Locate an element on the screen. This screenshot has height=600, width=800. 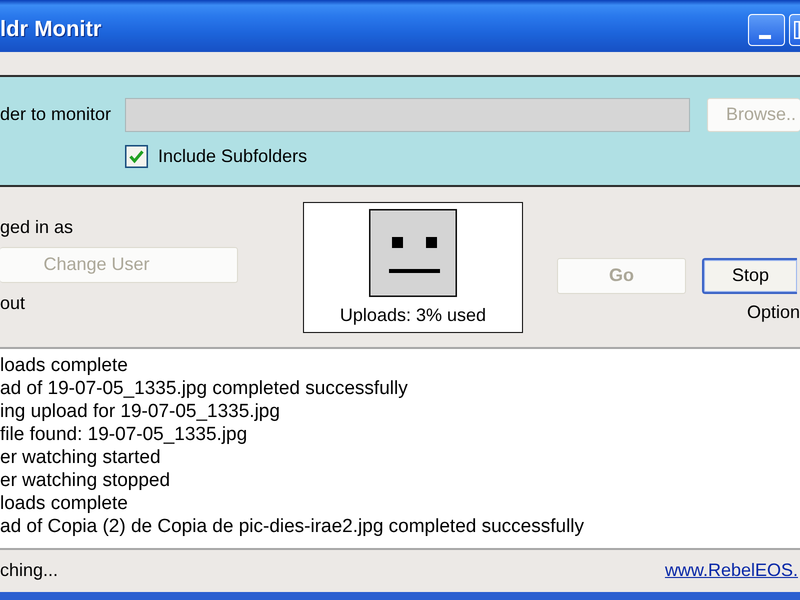
maximize-icon is located at coordinates (797, 30).